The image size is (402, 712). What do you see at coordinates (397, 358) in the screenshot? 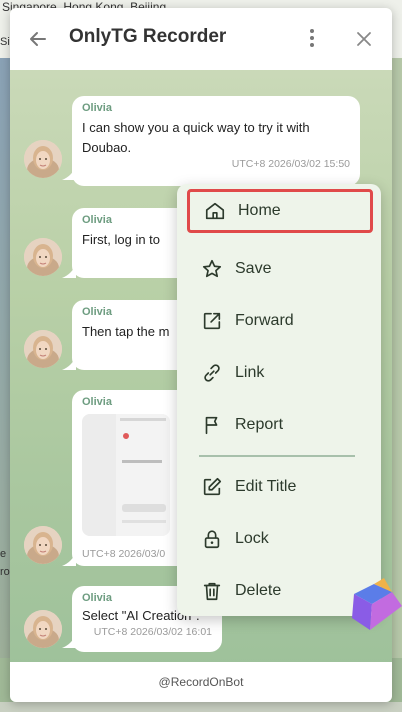
I see `background-right-strip` at bounding box center [397, 358].